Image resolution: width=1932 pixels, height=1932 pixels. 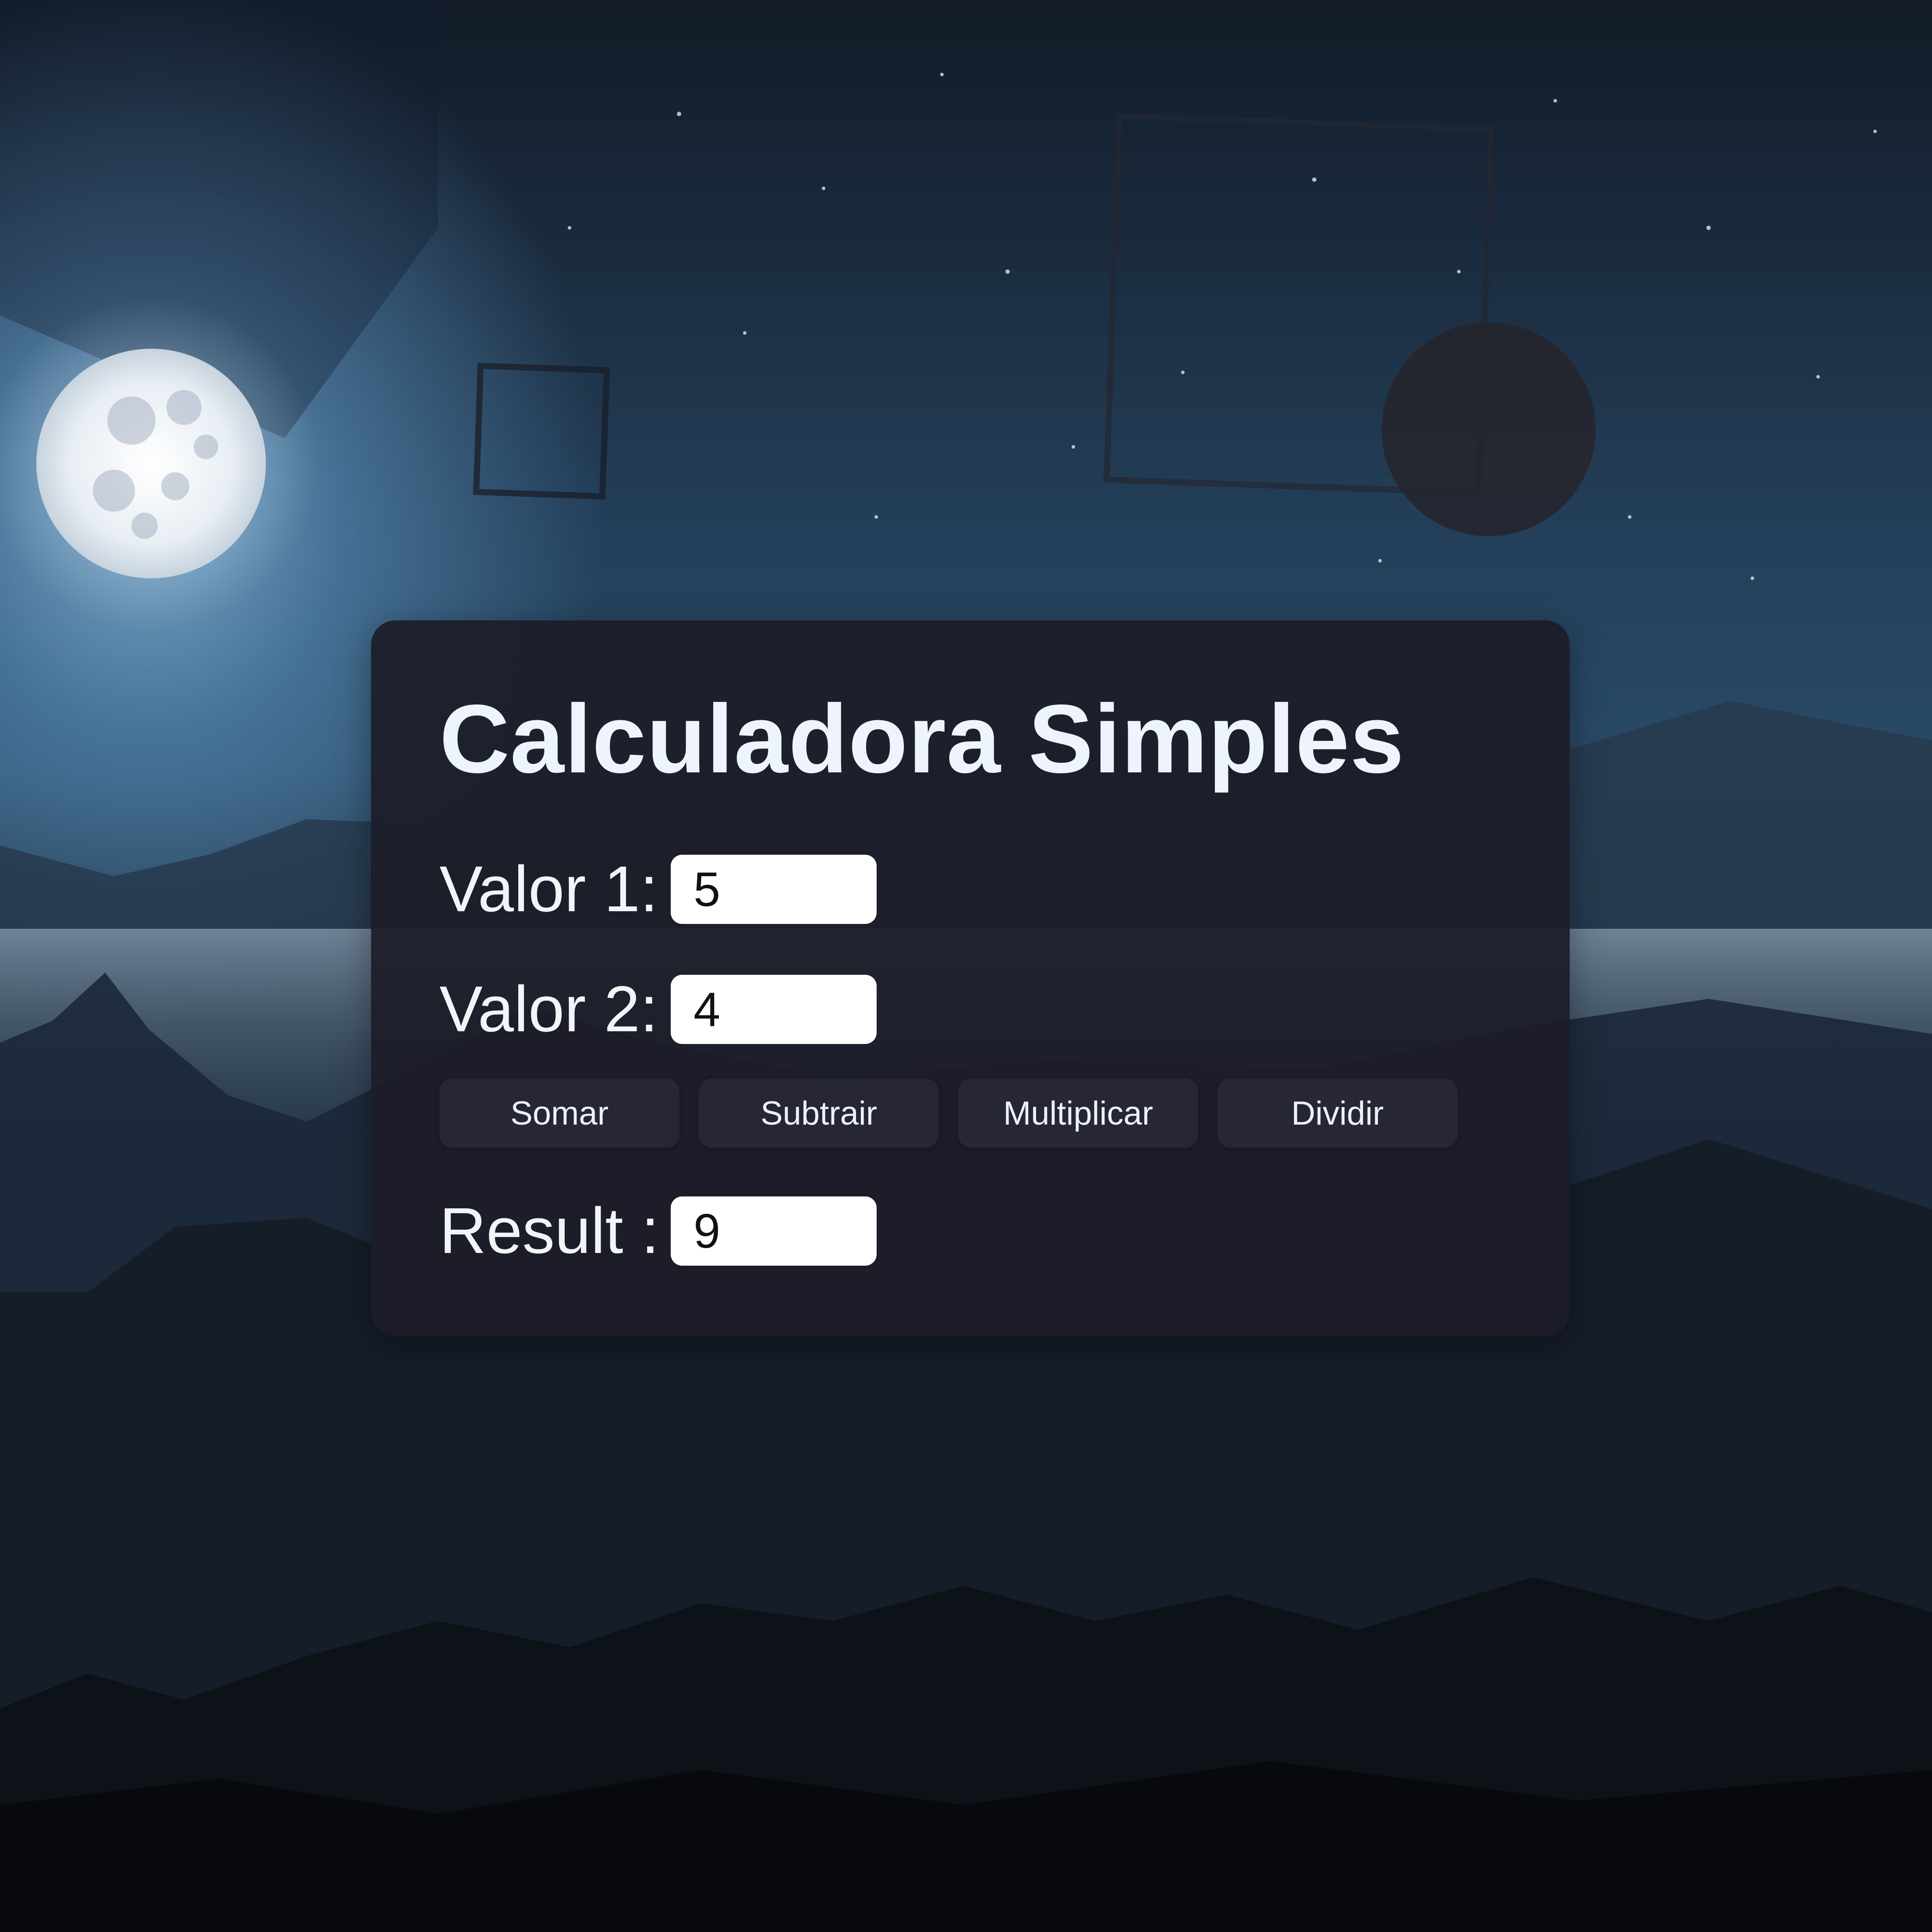 I want to click on add-button: Somar, so click(x=559, y=1113).